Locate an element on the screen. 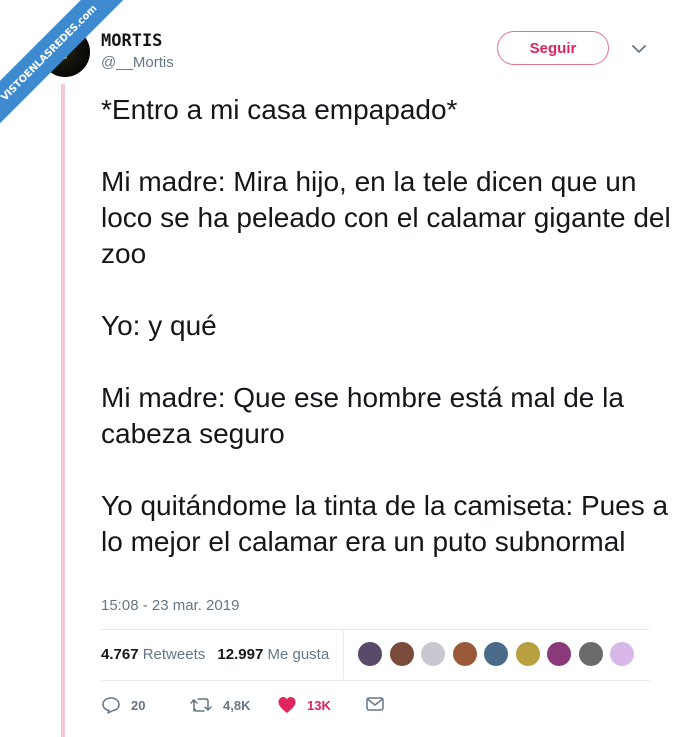  message-button is located at coordinates (380, 704).